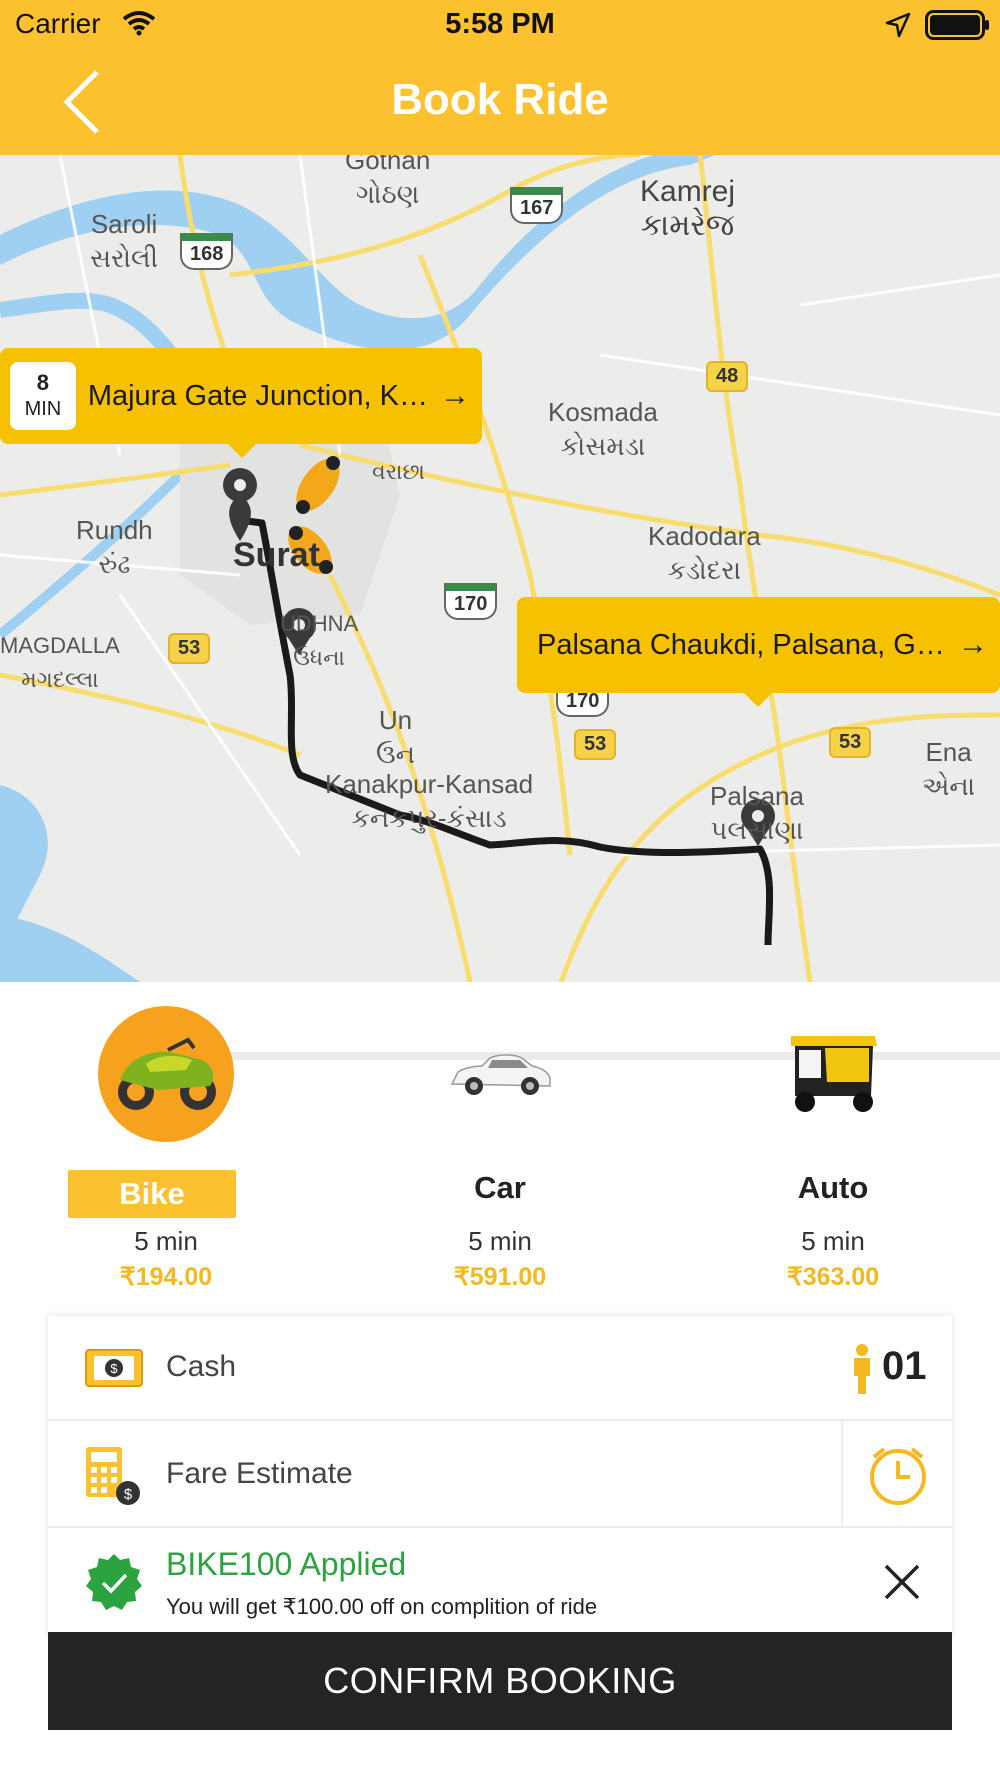 The width and height of the screenshot is (1000, 1778). I want to click on map-place-label: વરાછા, so click(398, 471).